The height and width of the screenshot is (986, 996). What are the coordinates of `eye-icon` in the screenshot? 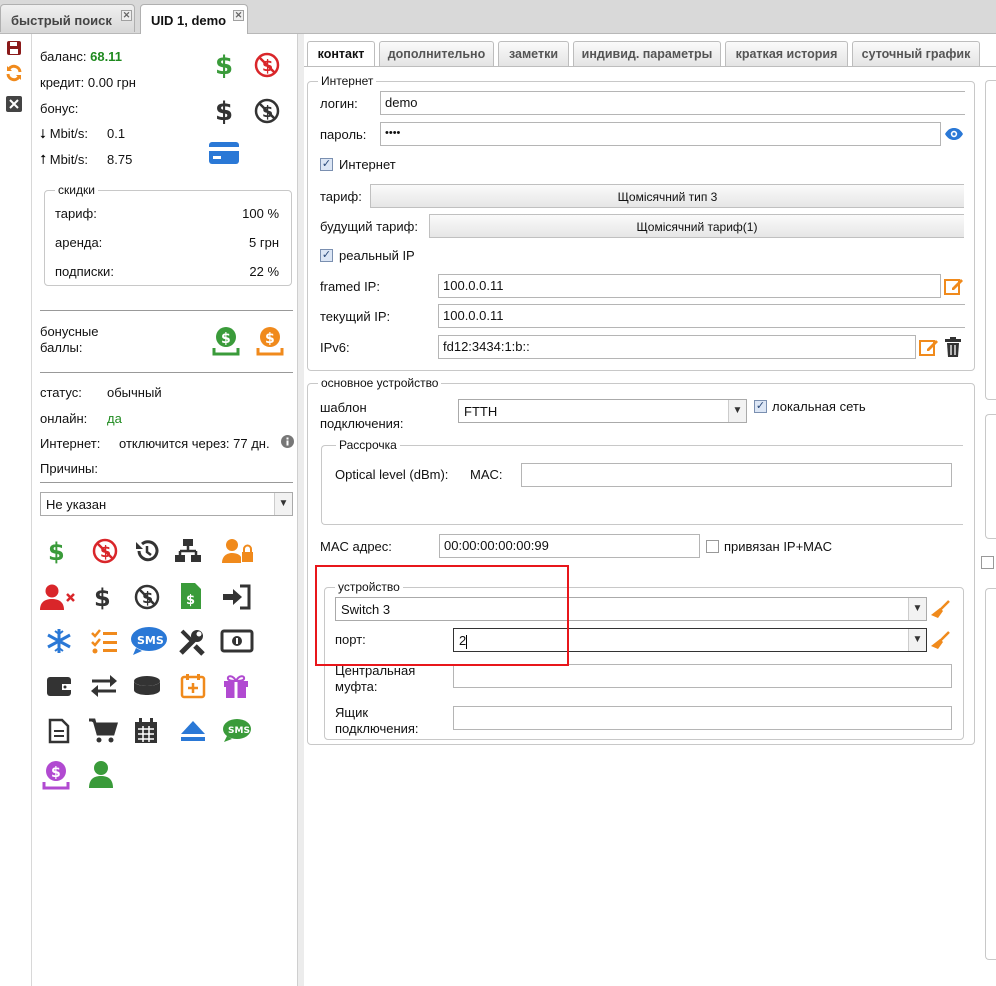 It's located at (954, 134).